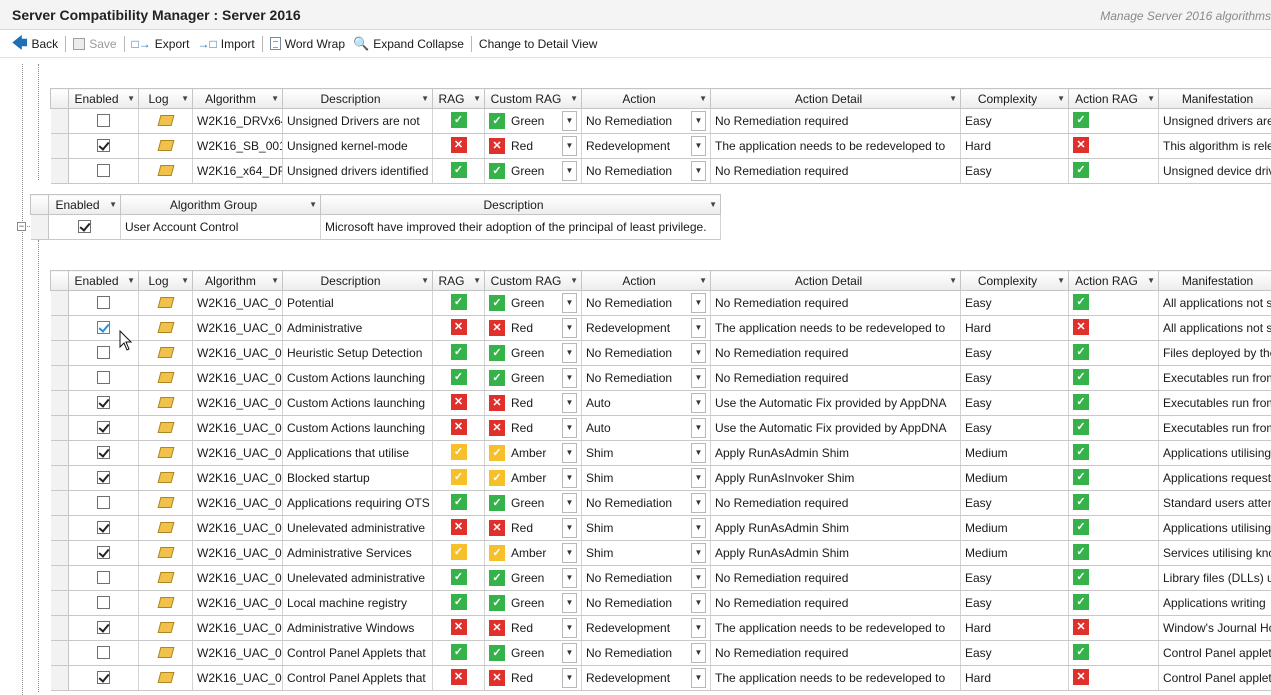 The image size is (1271, 695). What do you see at coordinates (533, 553) in the screenshot?
I see `custom-rag-dropdown: ✓ Amber ▼` at bounding box center [533, 553].